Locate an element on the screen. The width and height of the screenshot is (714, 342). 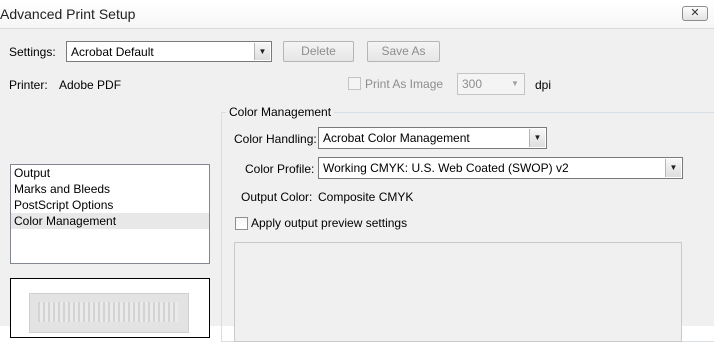
color-profile-label: Color Profile: is located at coordinates (280, 169).